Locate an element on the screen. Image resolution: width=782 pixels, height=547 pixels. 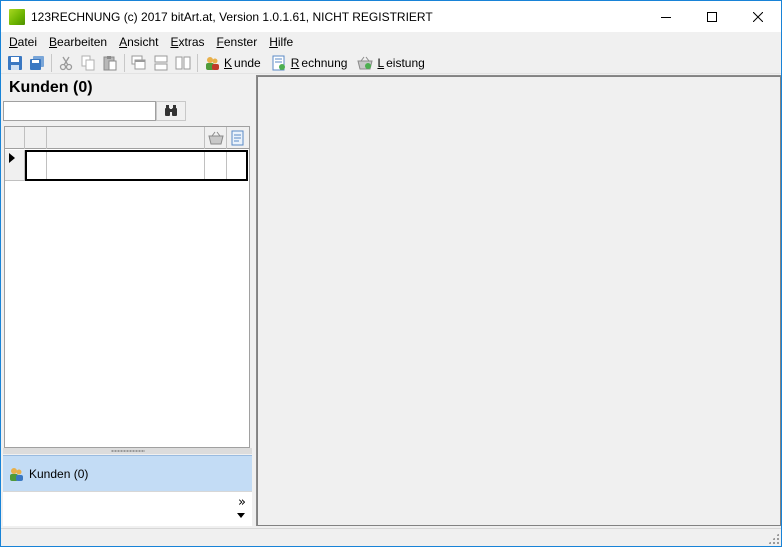
paste-button is located at coordinates (110, 63).